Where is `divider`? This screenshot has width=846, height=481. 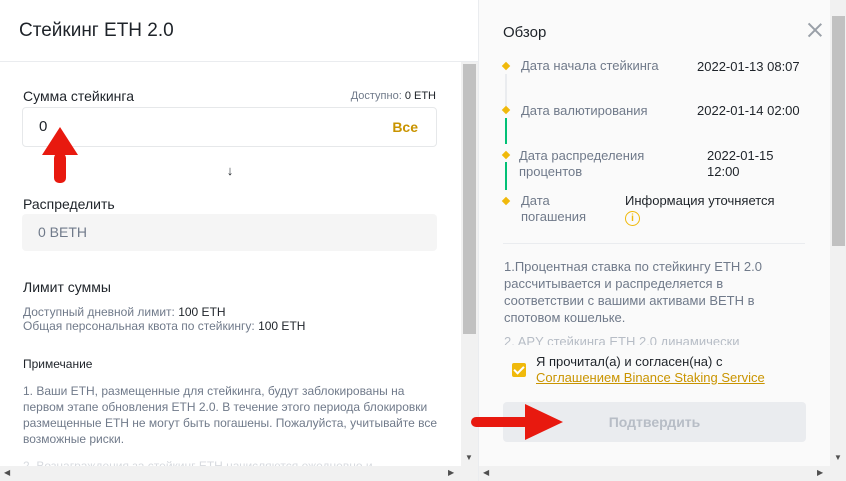 divider is located at coordinates (654, 243).